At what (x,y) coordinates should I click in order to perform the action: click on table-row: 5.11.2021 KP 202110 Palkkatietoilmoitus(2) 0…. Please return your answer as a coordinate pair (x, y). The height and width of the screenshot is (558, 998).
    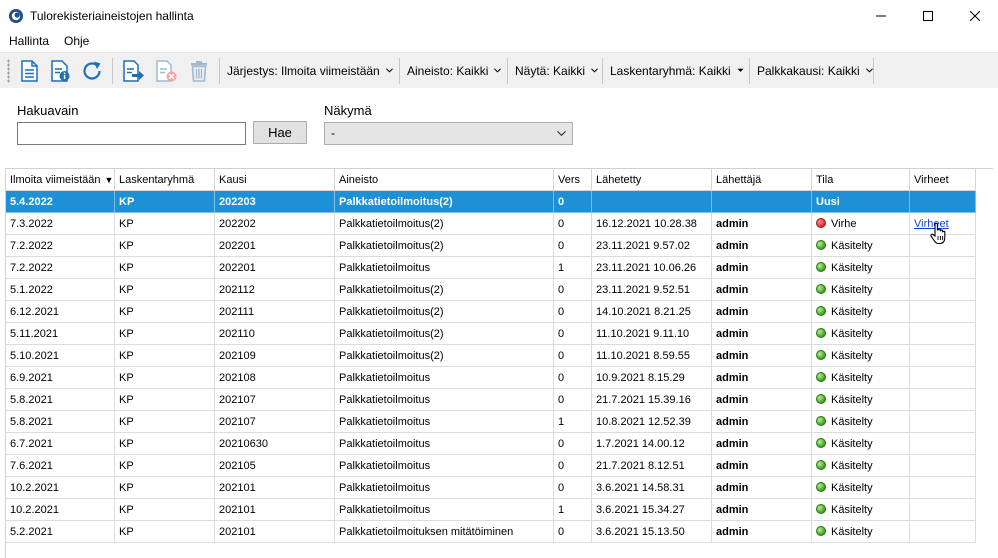
    Looking at the image, I should click on (491, 334).